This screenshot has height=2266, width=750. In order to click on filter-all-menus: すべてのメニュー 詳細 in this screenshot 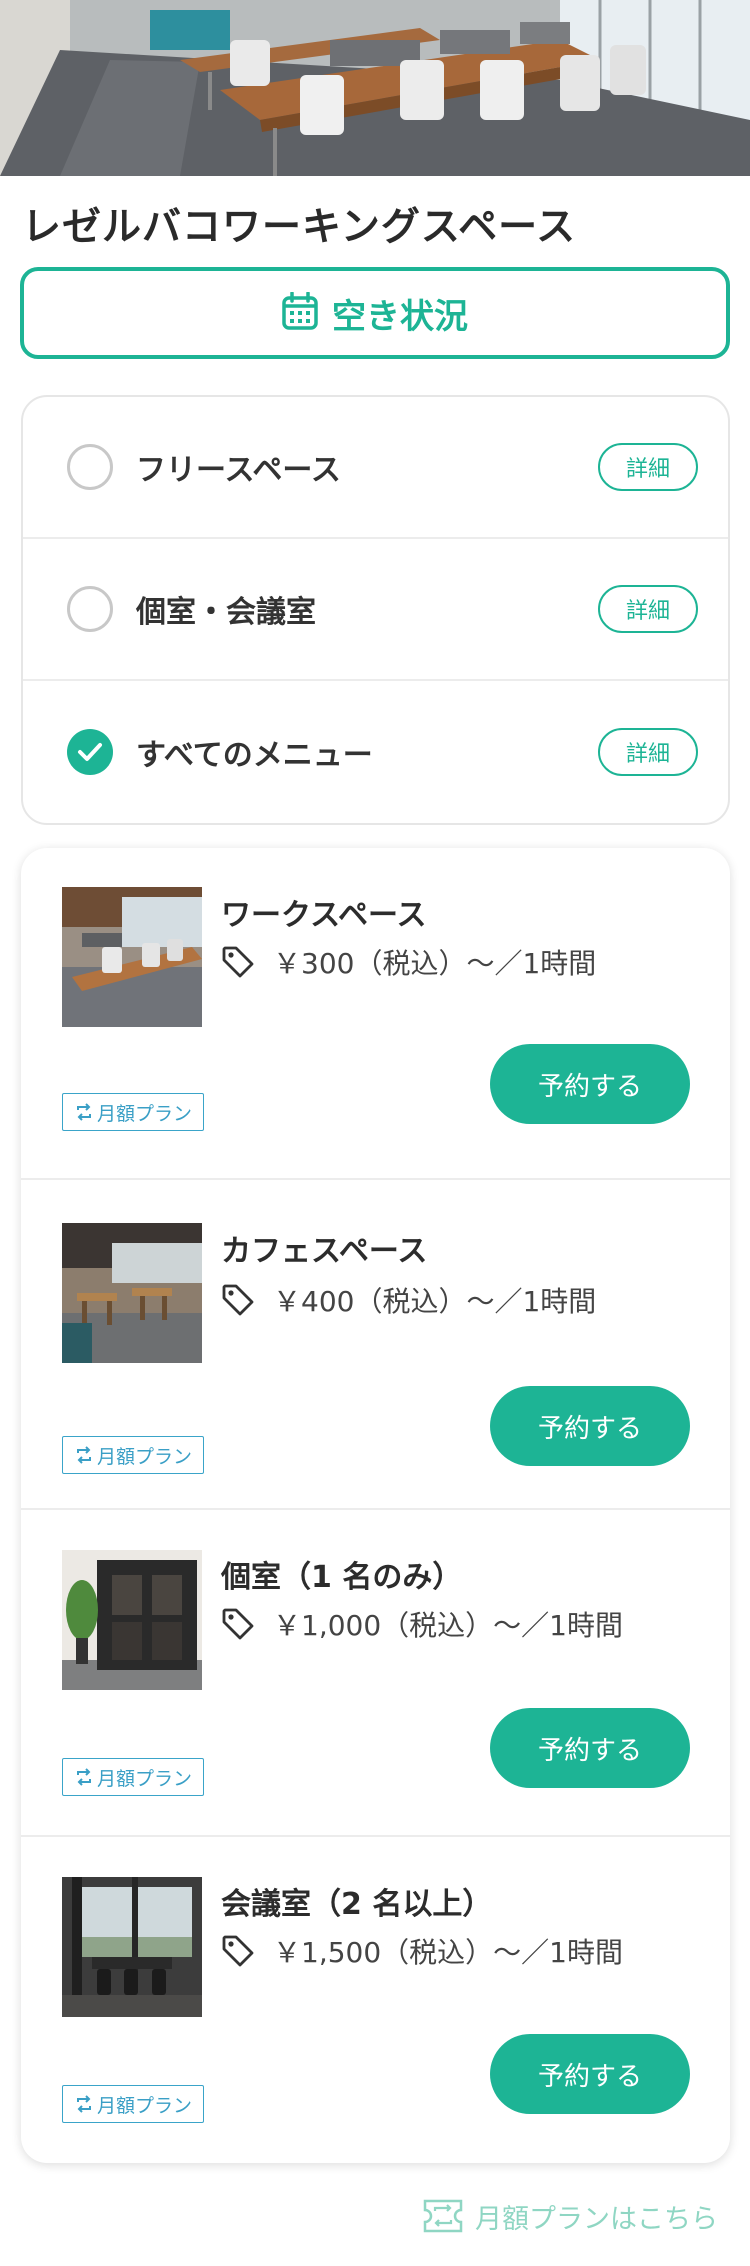, I will do `click(375, 752)`.